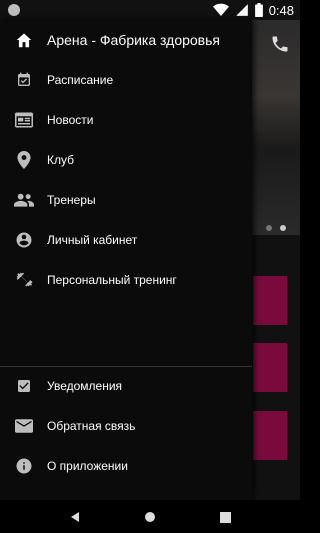 The width and height of the screenshot is (320, 533). I want to click on carousel-dot-active, so click(283, 228).